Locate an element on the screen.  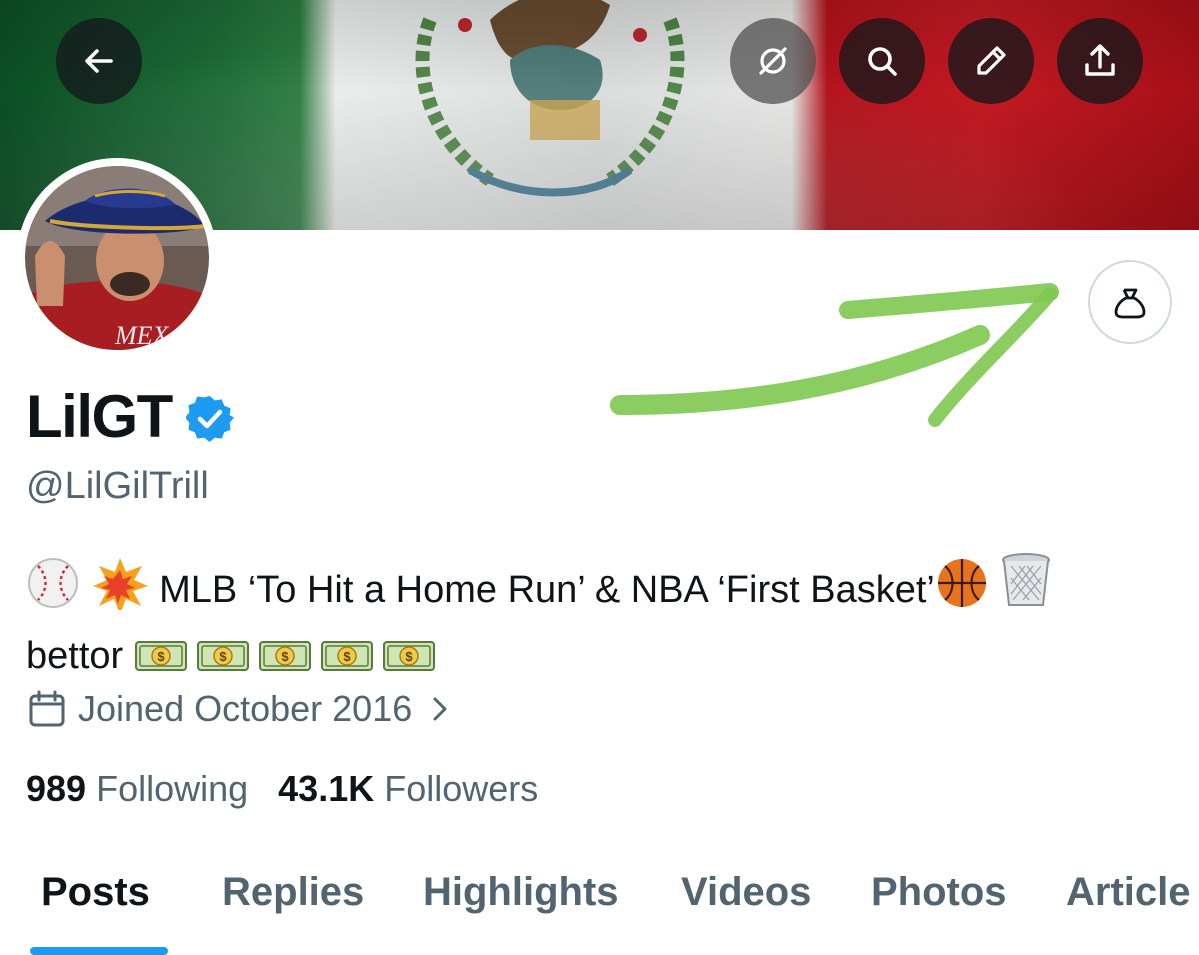
edit-icon is located at coordinates (991, 60).